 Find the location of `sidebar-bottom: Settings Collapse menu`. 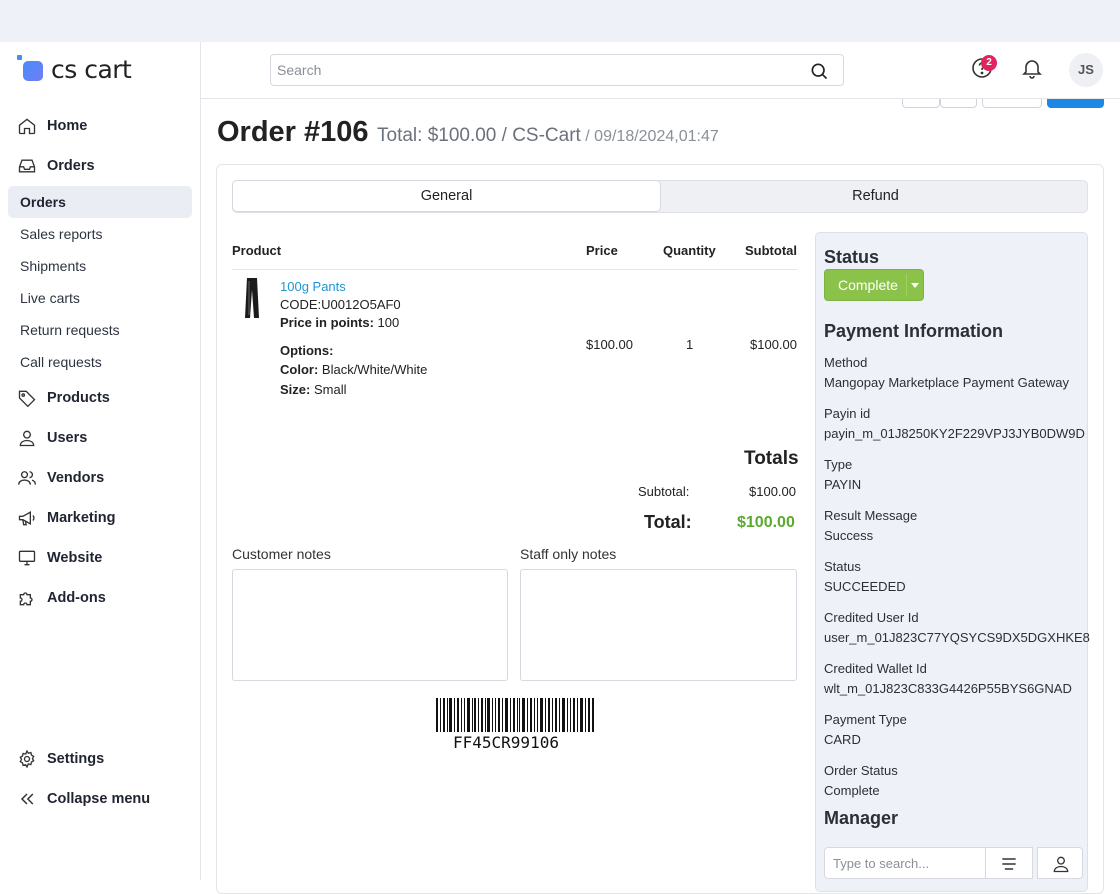

sidebar-bottom: Settings Collapse menu is located at coordinates (100, 779).